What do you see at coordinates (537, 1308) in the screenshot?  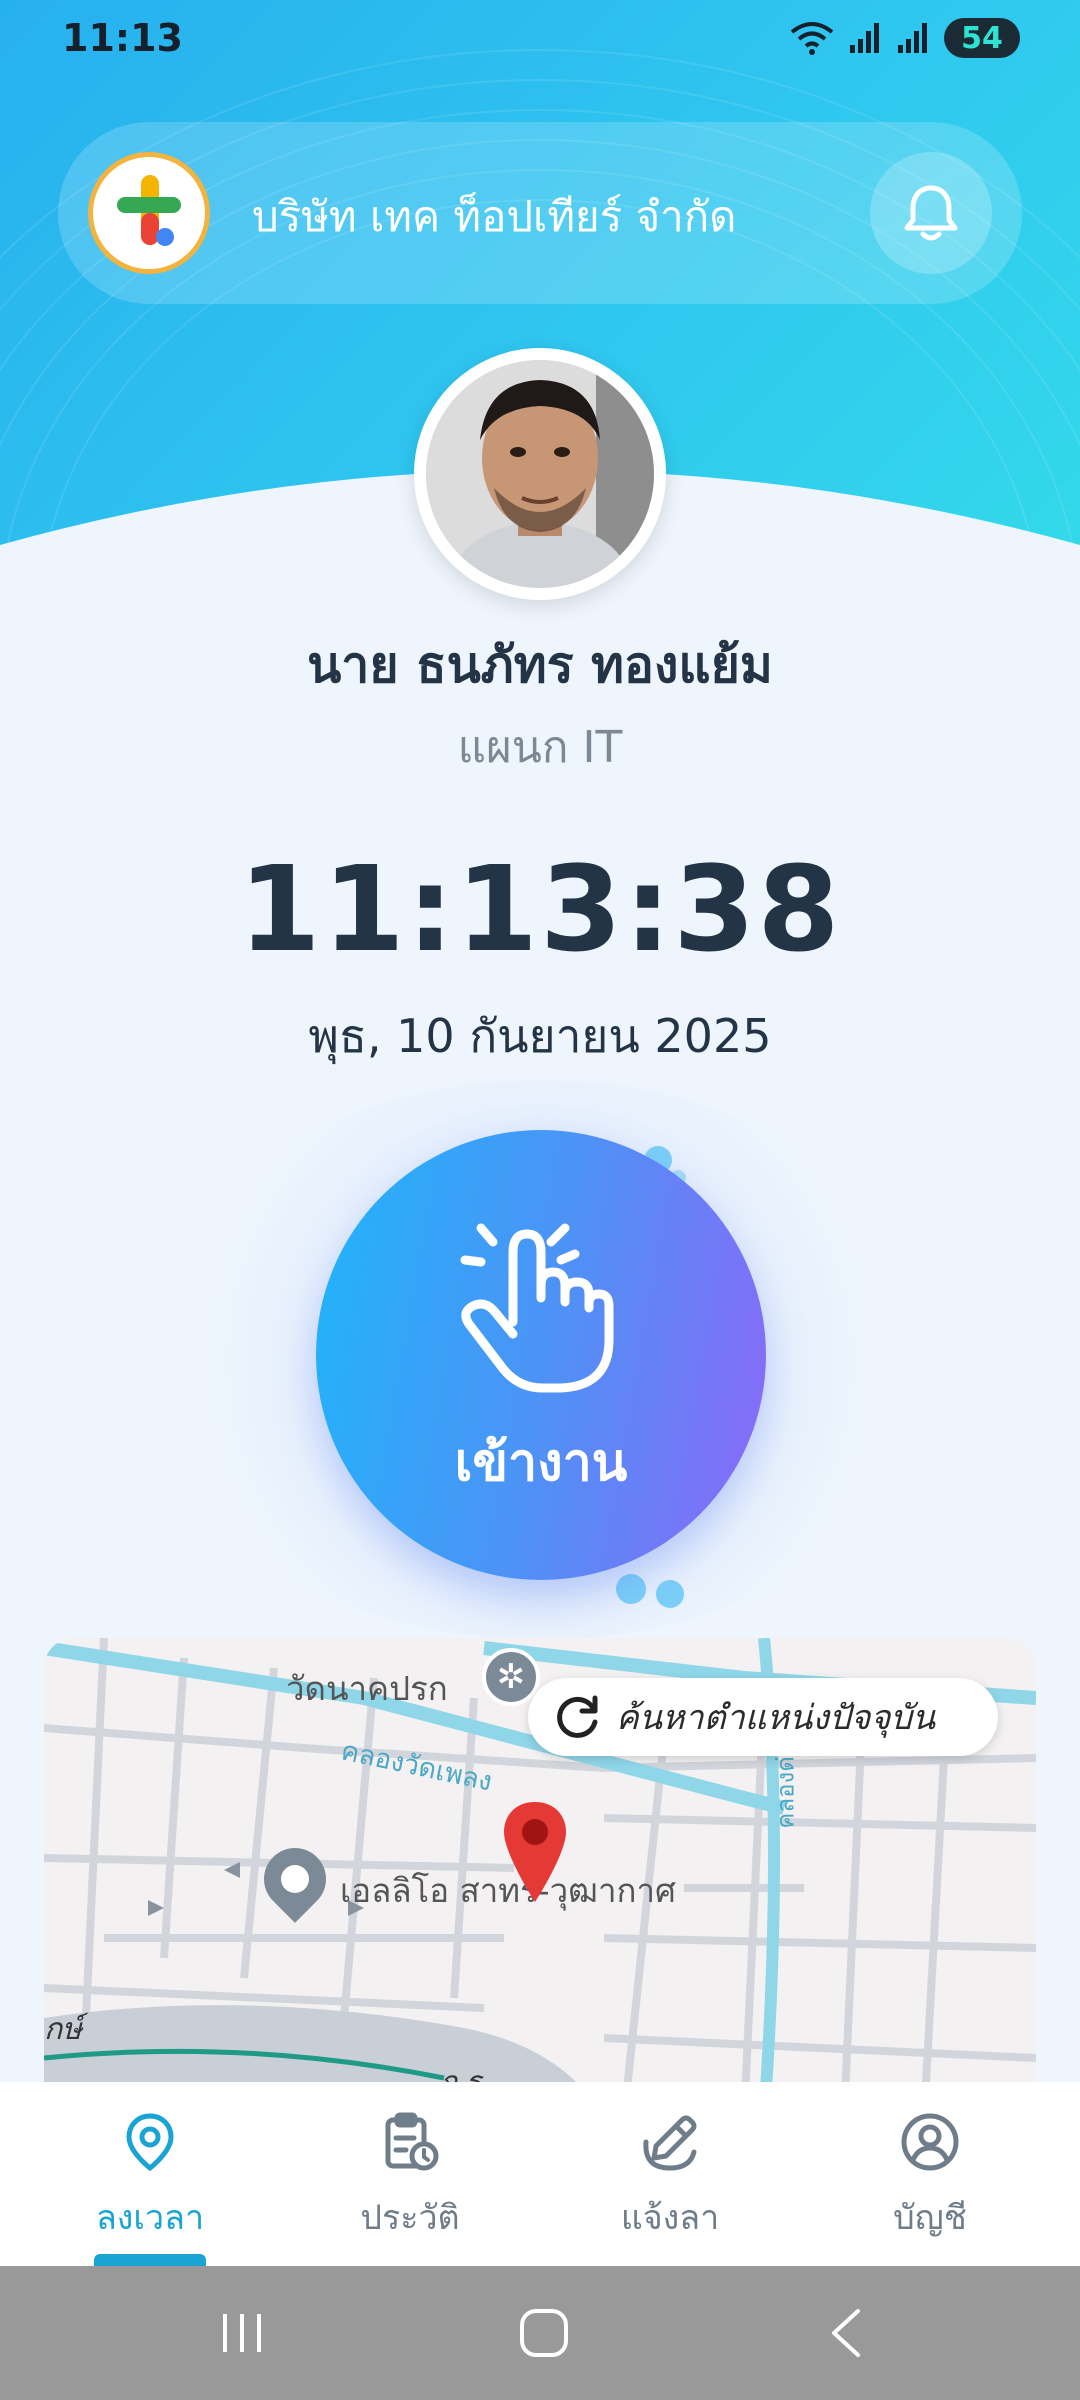 I see `hand-tap-icon` at bounding box center [537, 1308].